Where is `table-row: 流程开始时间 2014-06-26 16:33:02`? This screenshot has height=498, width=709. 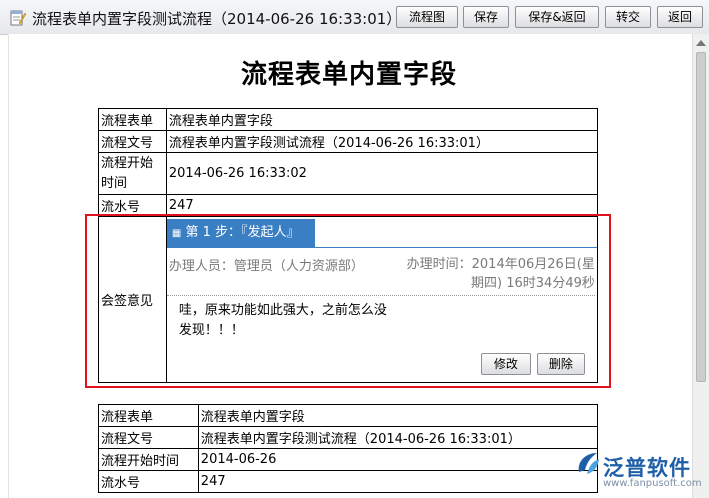 table-row: 流程开始时间 2014-06-26 16:33:02 is located at coordinates (348, 173).